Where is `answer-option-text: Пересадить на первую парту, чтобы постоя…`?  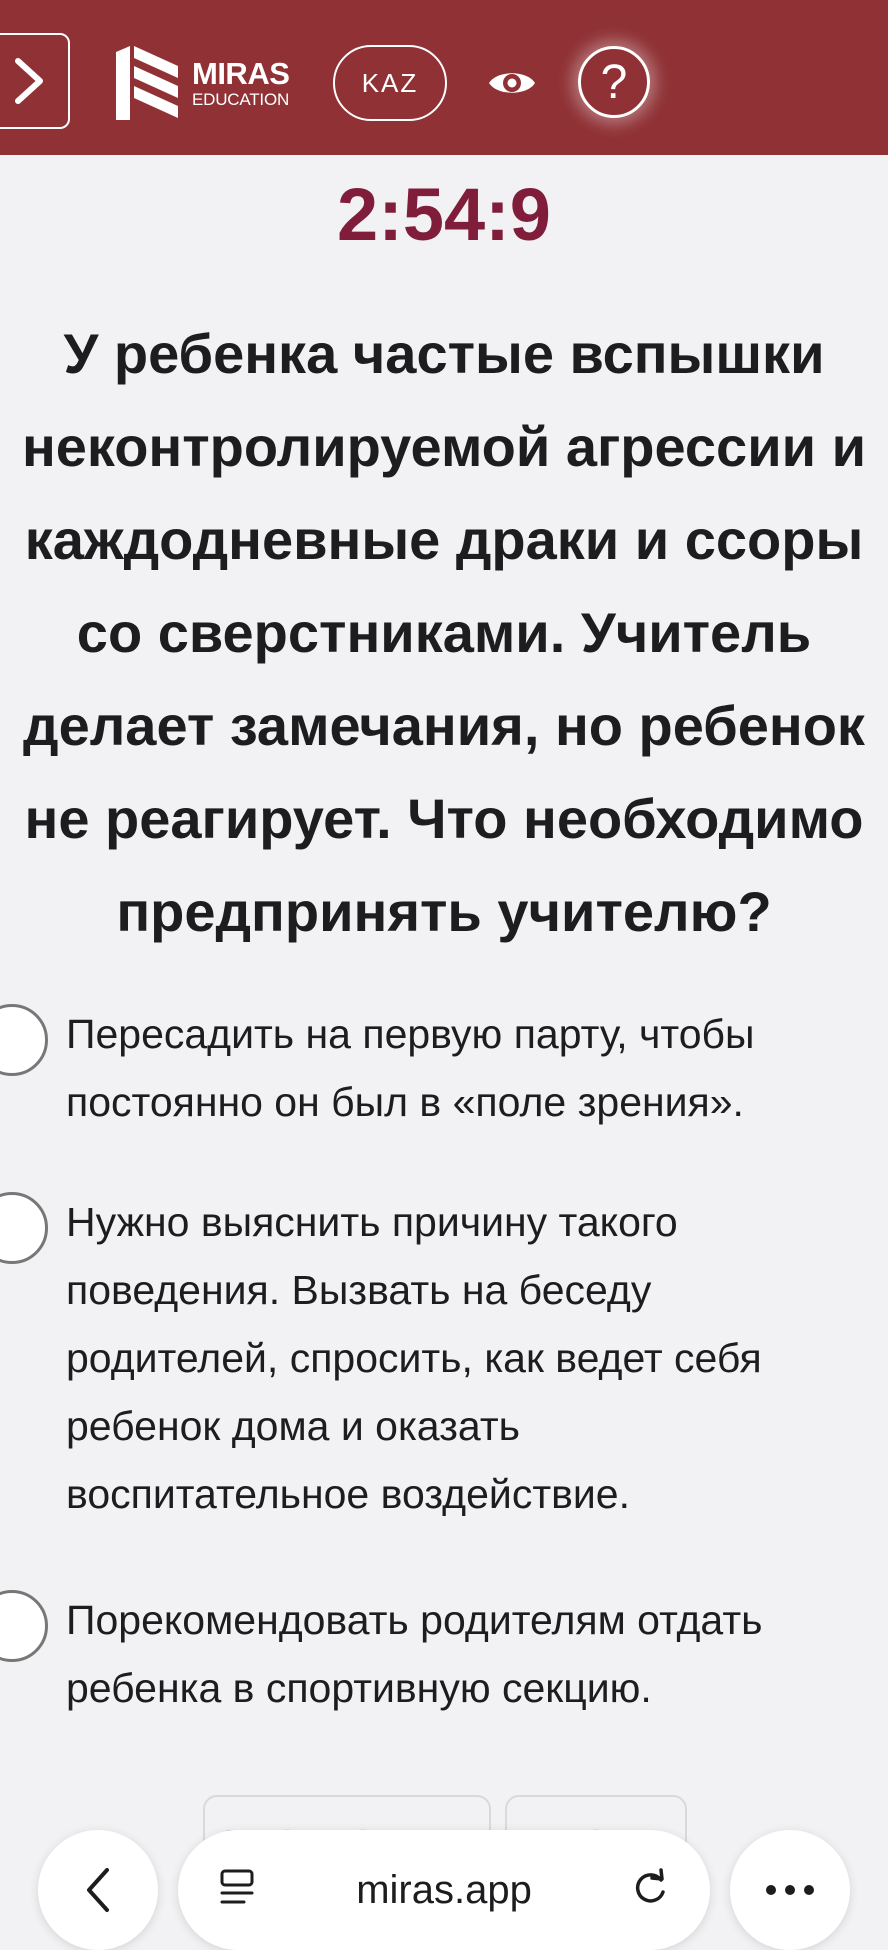
answer-option-text: Пересадить на первую парту, чтобы постоя… is located at coordinates (476, 1068).